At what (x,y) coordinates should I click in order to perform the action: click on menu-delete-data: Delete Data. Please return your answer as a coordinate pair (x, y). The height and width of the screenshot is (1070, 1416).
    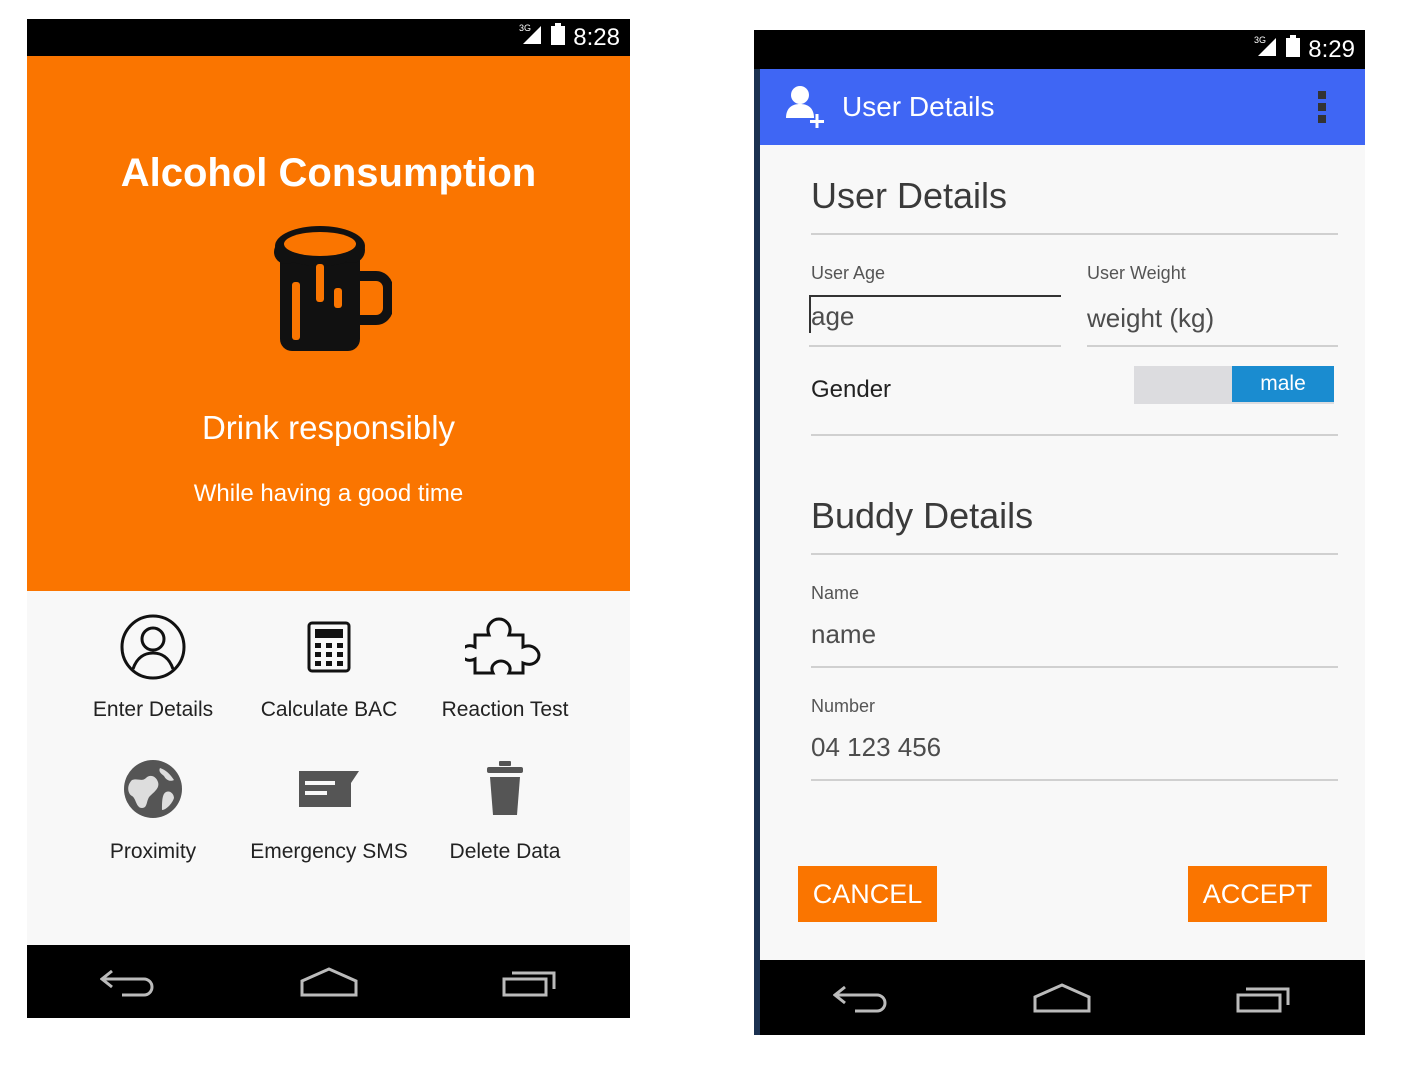
    Looking at the image, I should click on (505, 809).